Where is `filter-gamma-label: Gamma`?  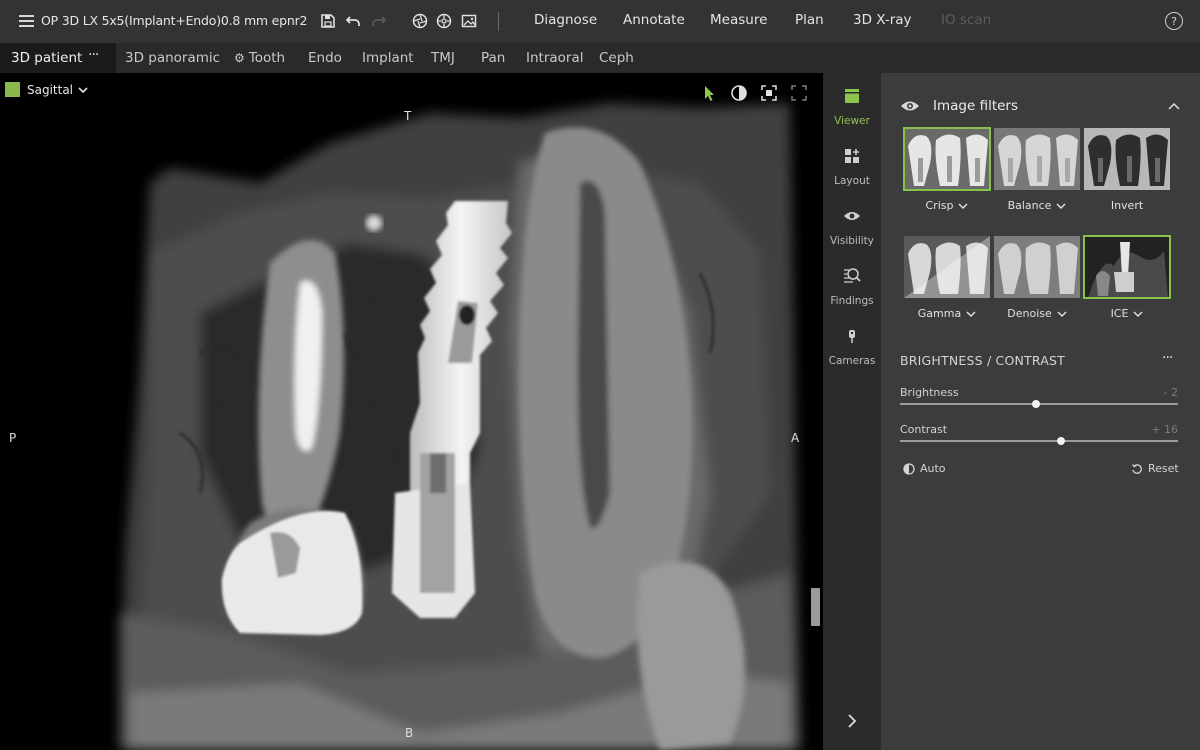
filter-gamma-label: Gamma is located at coordinates (947, 313).